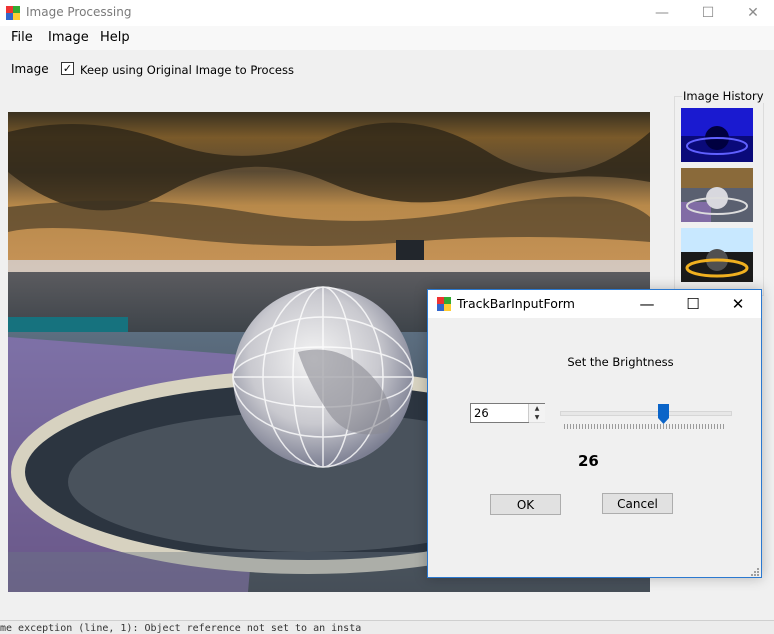  What do you see at coordinates (646, 413) in the screenshot?
I see `brightness-slider-track` at bounding box center [646, 413].